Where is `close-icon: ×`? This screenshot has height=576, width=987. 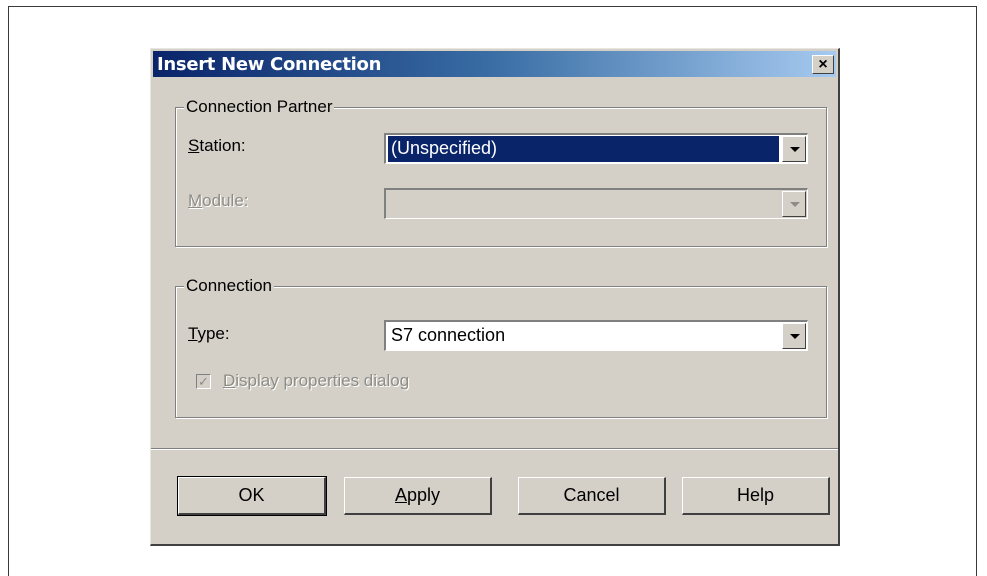 close-icon: × is located at coordinates (823, 64).